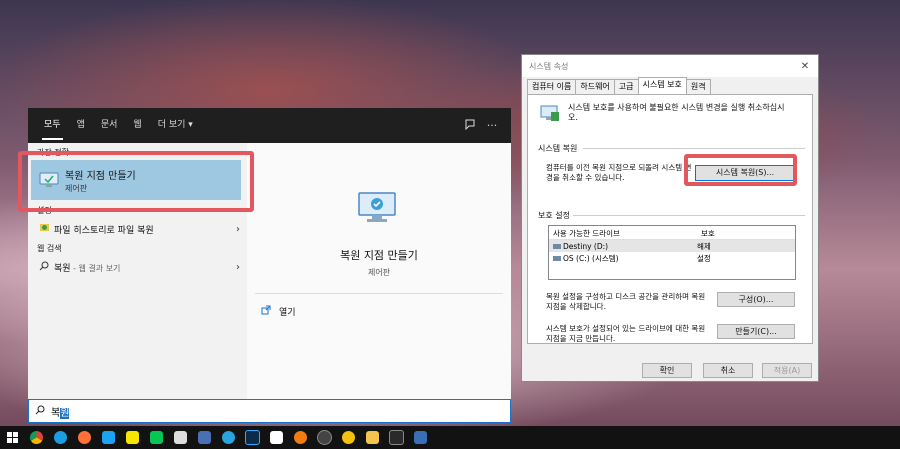  What do you see at coordinates (287, 313) in the screenshot?
I see `open-label: 열기` at bounding box center [287, 313].